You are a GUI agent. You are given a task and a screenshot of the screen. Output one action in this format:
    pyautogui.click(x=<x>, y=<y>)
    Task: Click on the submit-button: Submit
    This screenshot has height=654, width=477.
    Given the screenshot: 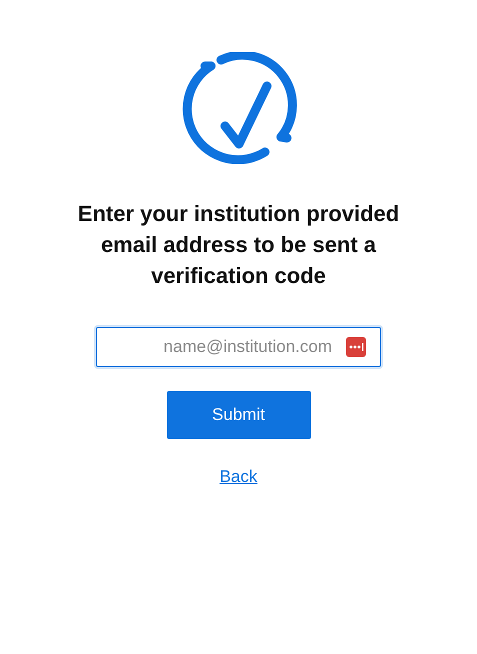 What is the action you would take?
    pyautogui.click(x=238, y=415)
    